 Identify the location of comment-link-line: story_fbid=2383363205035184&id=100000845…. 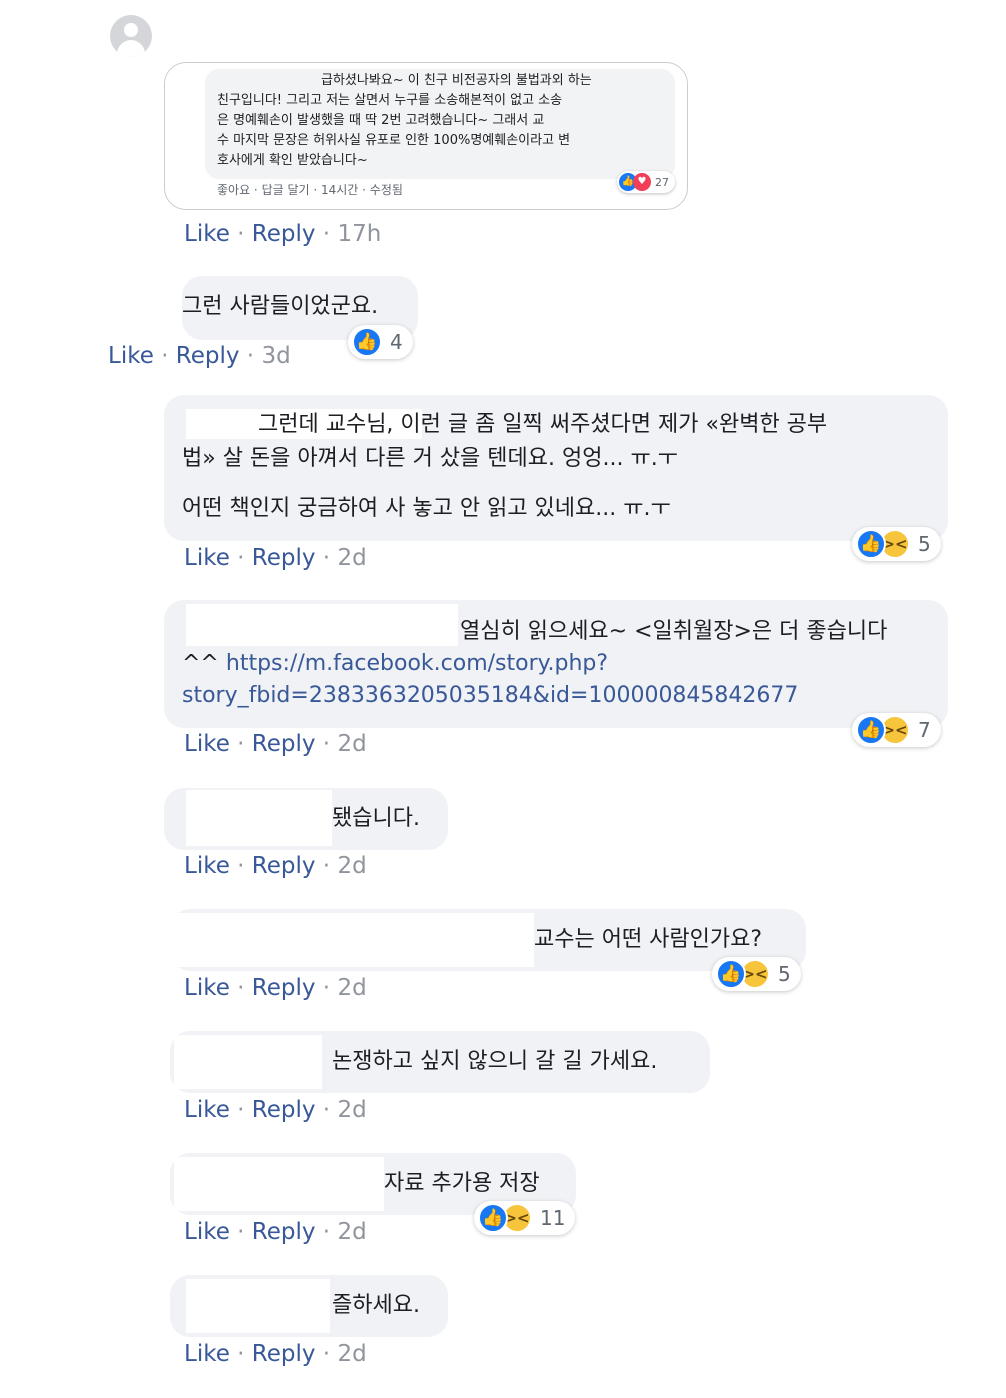
(490, 696).